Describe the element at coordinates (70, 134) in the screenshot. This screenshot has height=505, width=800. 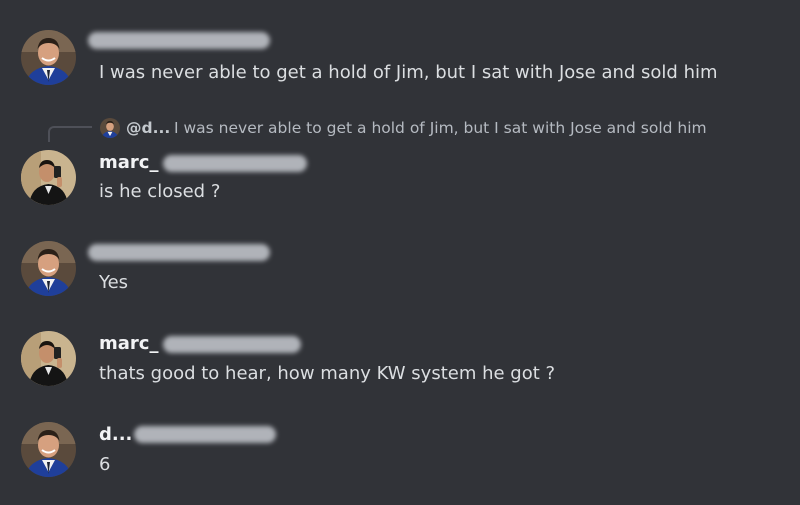
I see `reply-connector-line` at that location.